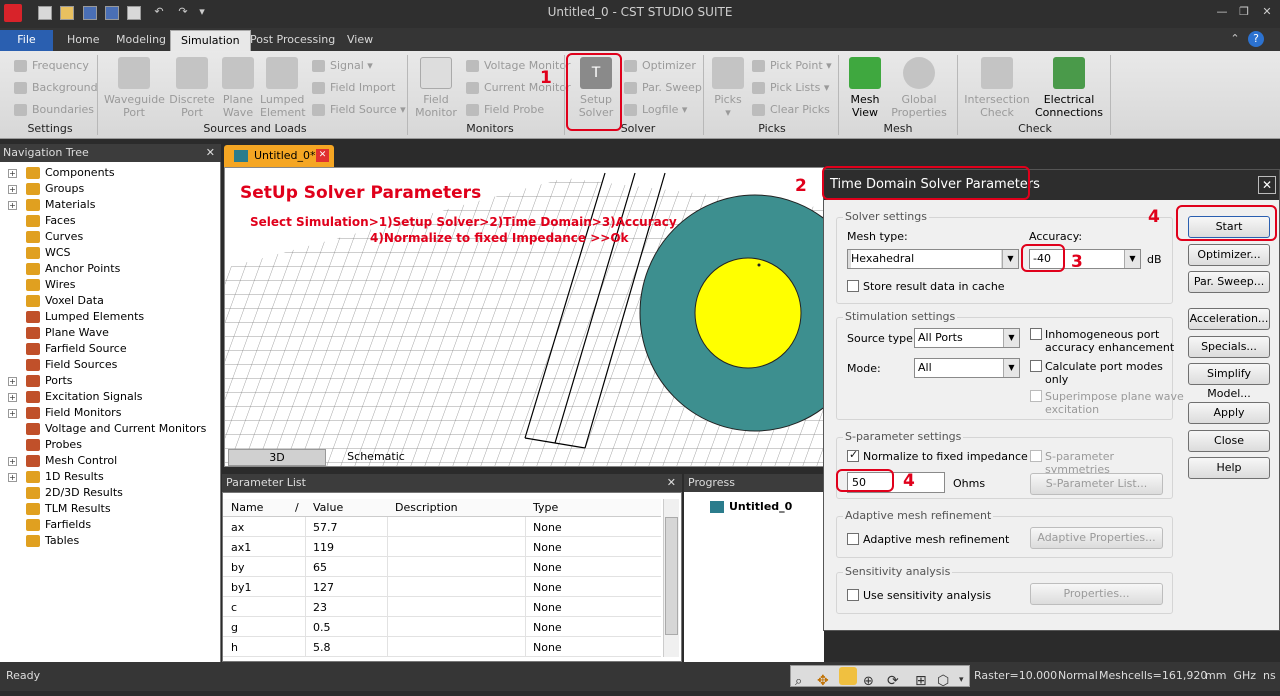 The height and width of the screenshot is (696, 1280). Describe the element at coordinates (1256, 39) in the screenshot. I see `help-icon: ?` at that location.